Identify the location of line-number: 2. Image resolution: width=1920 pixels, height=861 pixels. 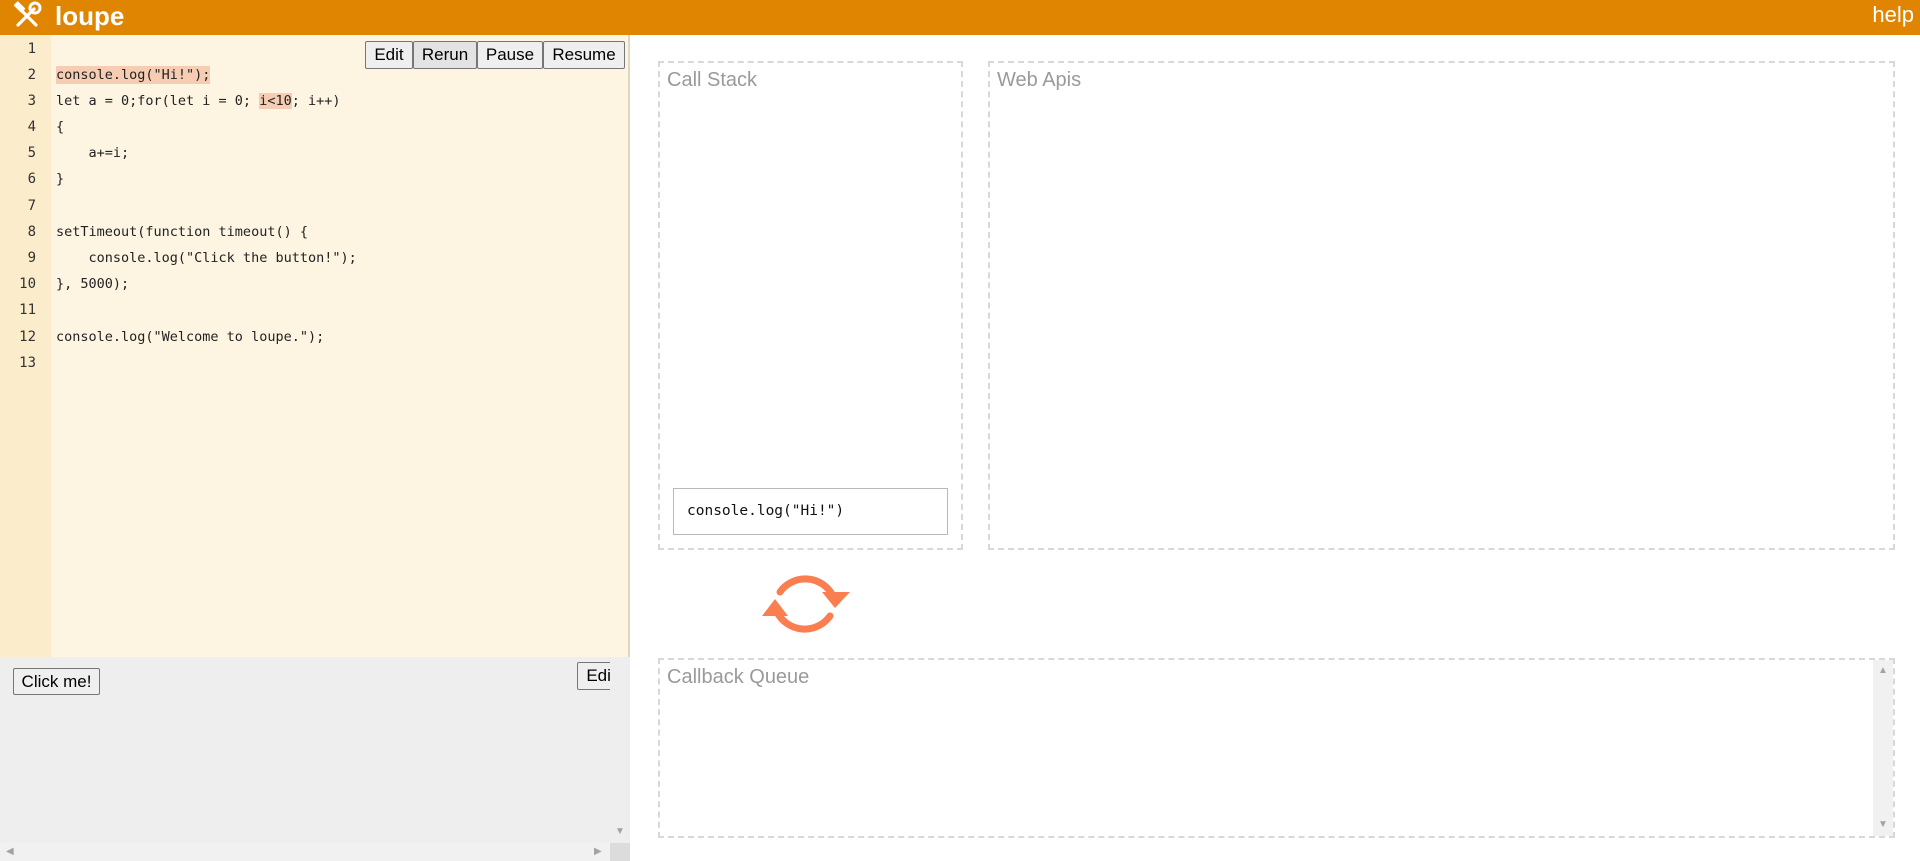
(31, 75).